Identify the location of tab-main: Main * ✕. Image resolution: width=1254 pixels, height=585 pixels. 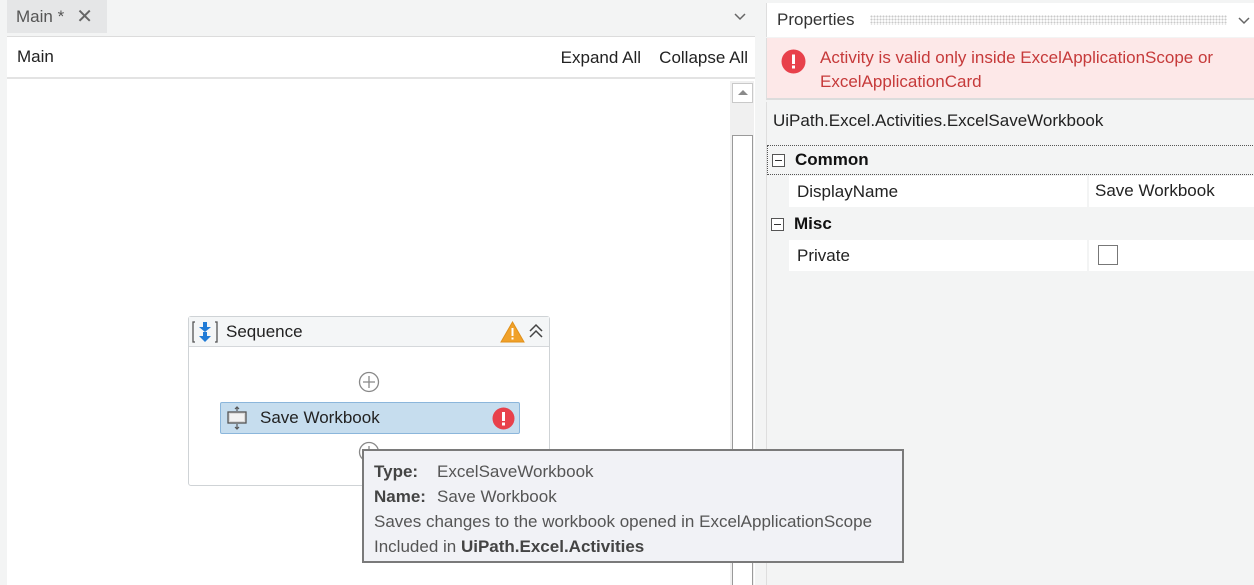
(57, 16).